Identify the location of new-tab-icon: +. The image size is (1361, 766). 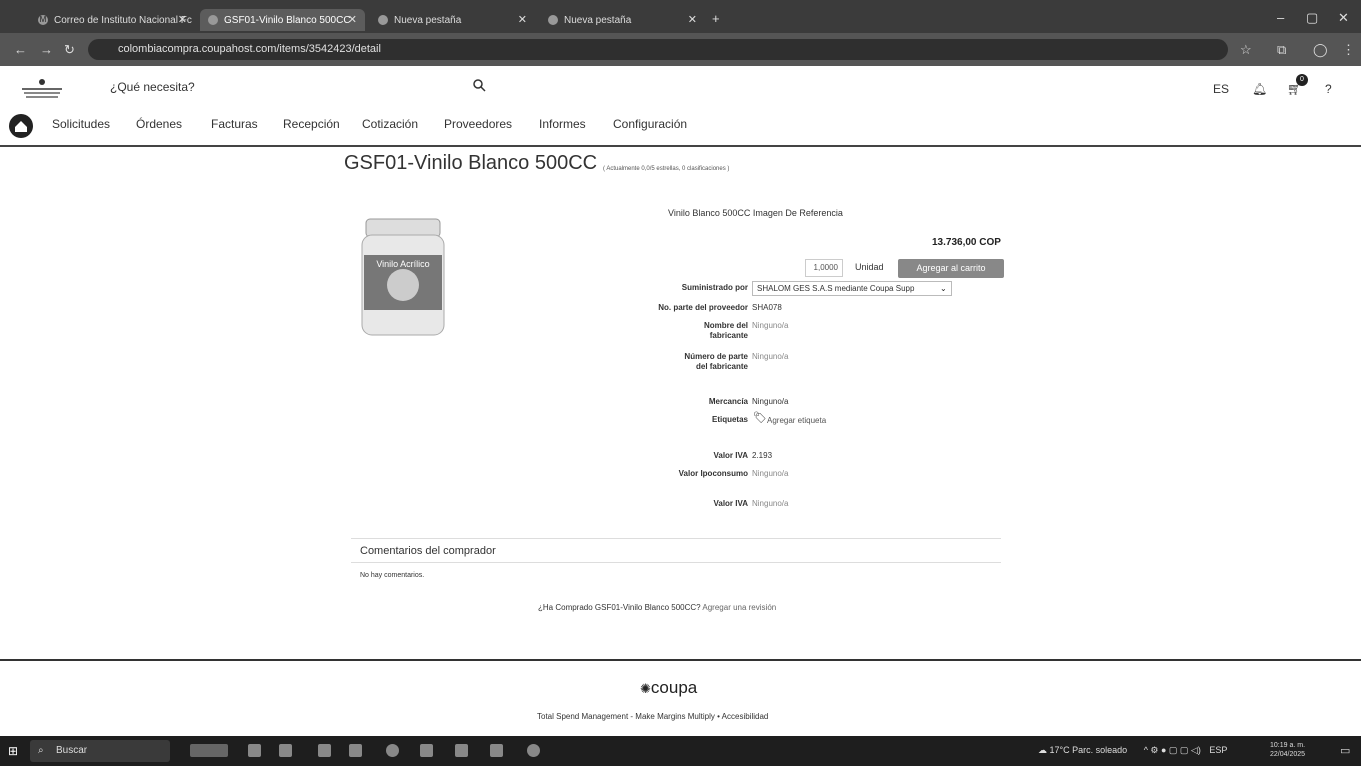
(716, 19).